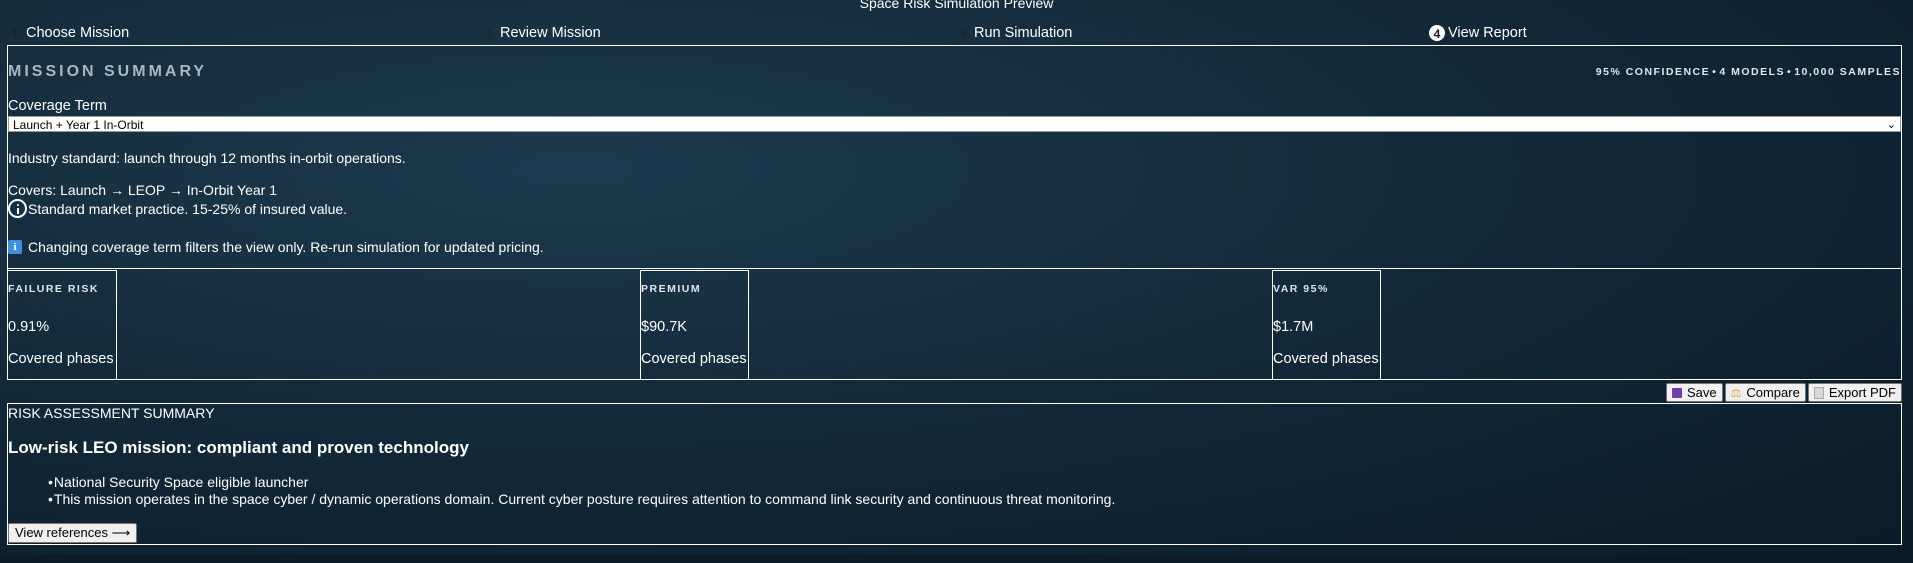 The width and height of the screenshot is (1913, 563). I want to click on compare-button-label: Compare, so click(1773, 392).